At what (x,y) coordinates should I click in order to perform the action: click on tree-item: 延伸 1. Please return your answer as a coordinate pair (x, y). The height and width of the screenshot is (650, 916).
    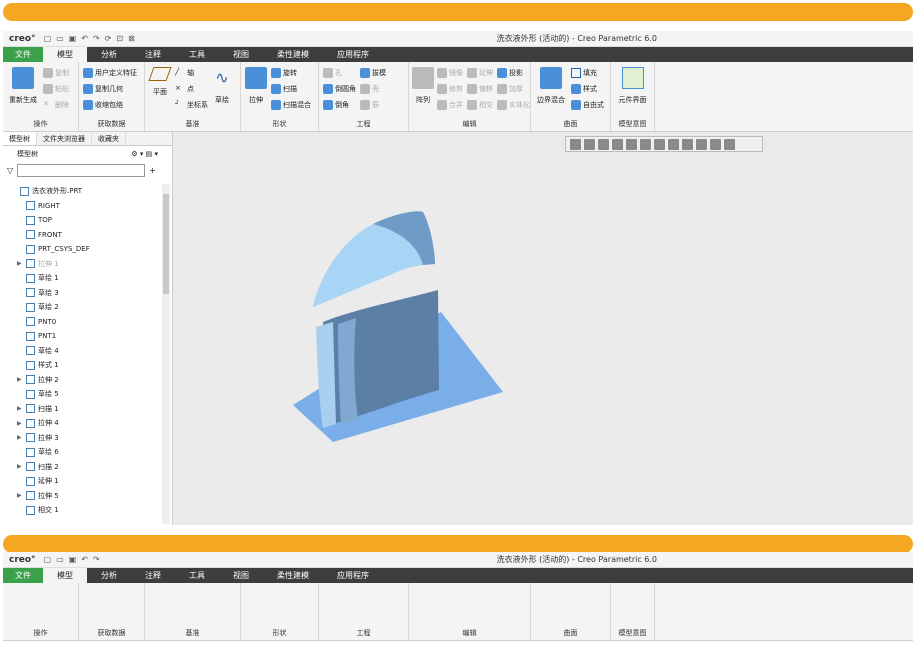
    Looking at the image, I should click on (81, 481).